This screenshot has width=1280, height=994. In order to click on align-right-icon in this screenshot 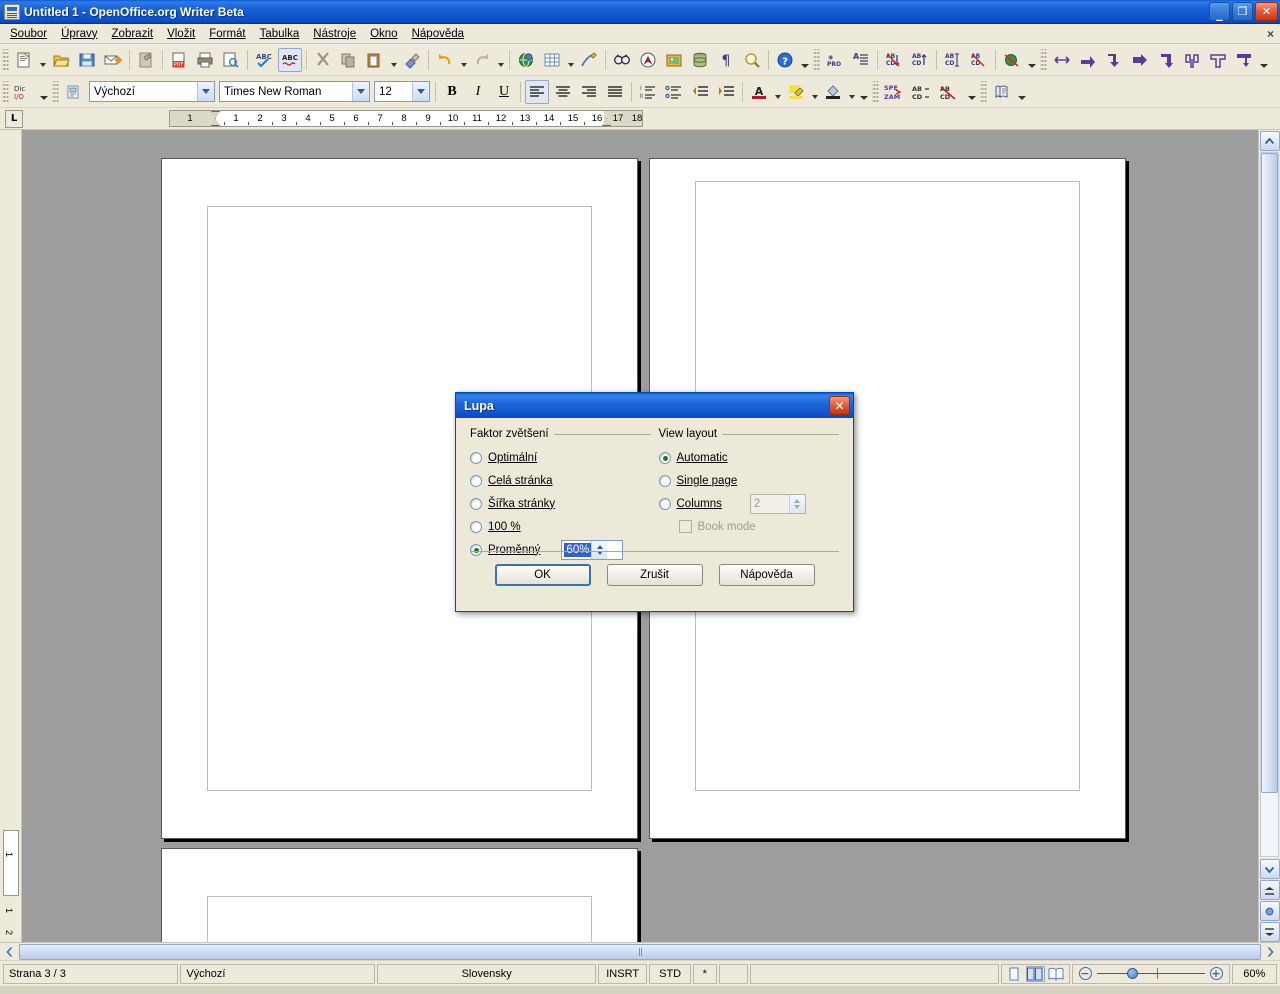, I will do `click(589, 92)`.